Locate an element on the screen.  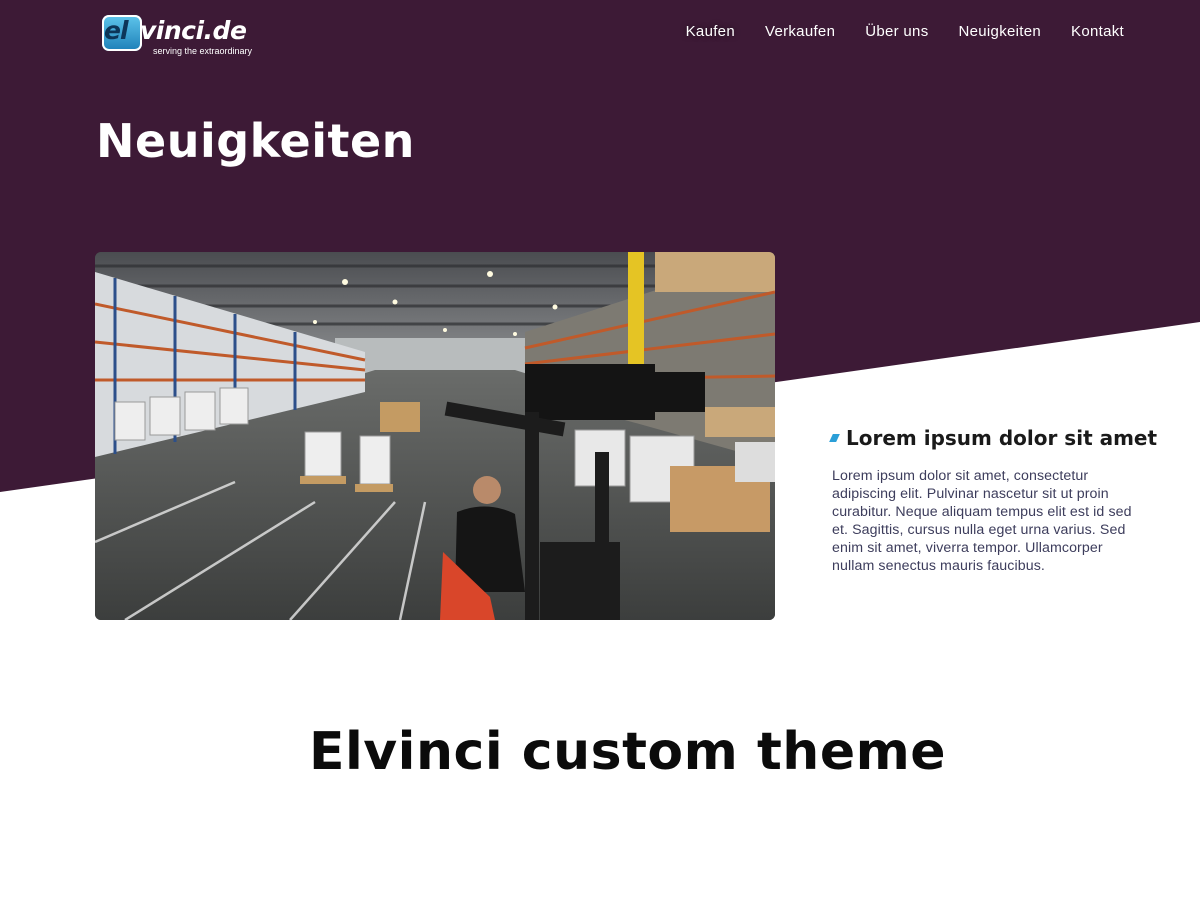
site-logo: el vinci.de serving the extraordinary is located at coordinates (176, 35).